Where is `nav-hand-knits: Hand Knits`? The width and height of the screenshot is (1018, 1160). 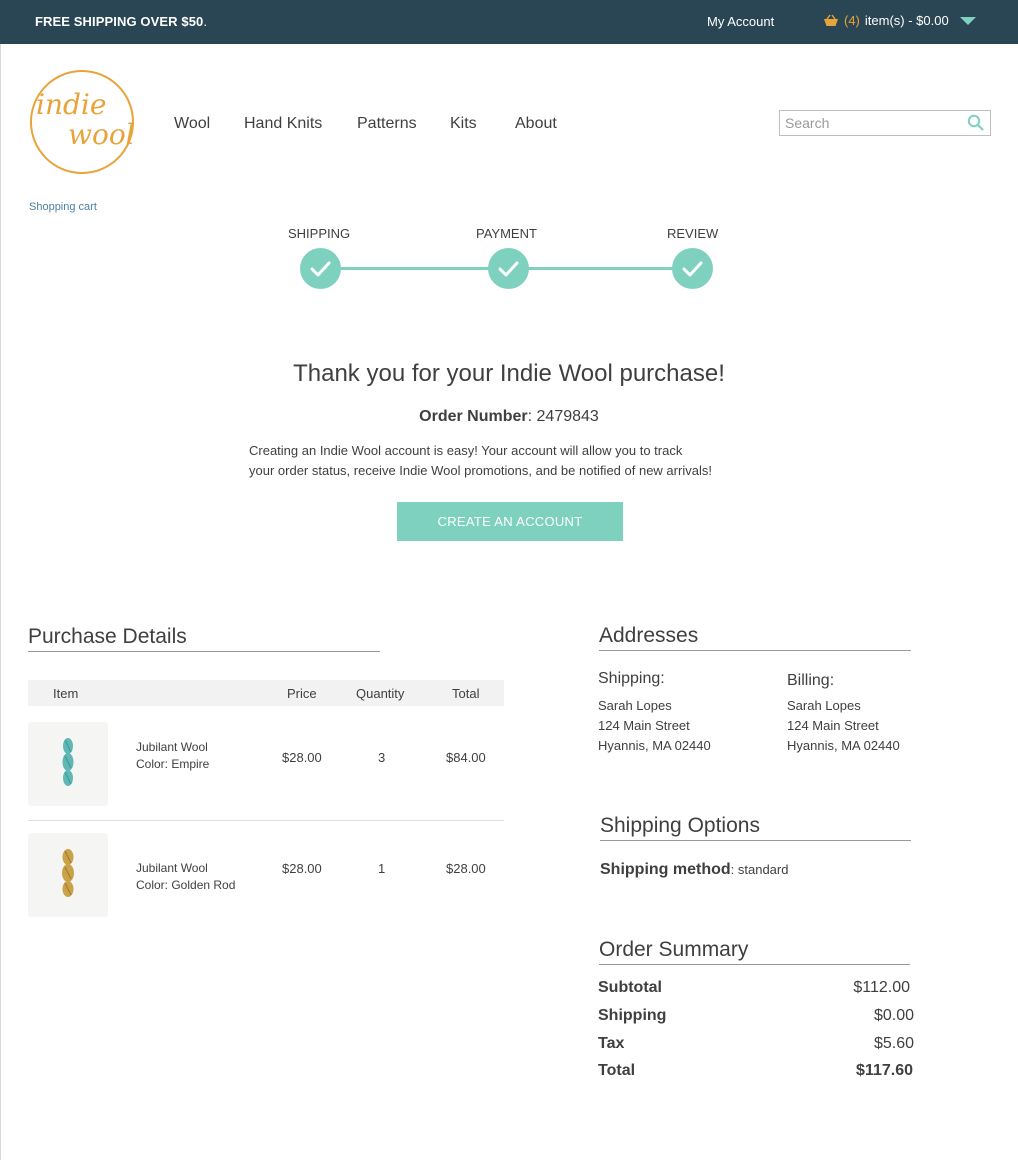 nav-hand-knits: Hand Knits is located at coordinates (283, 124).